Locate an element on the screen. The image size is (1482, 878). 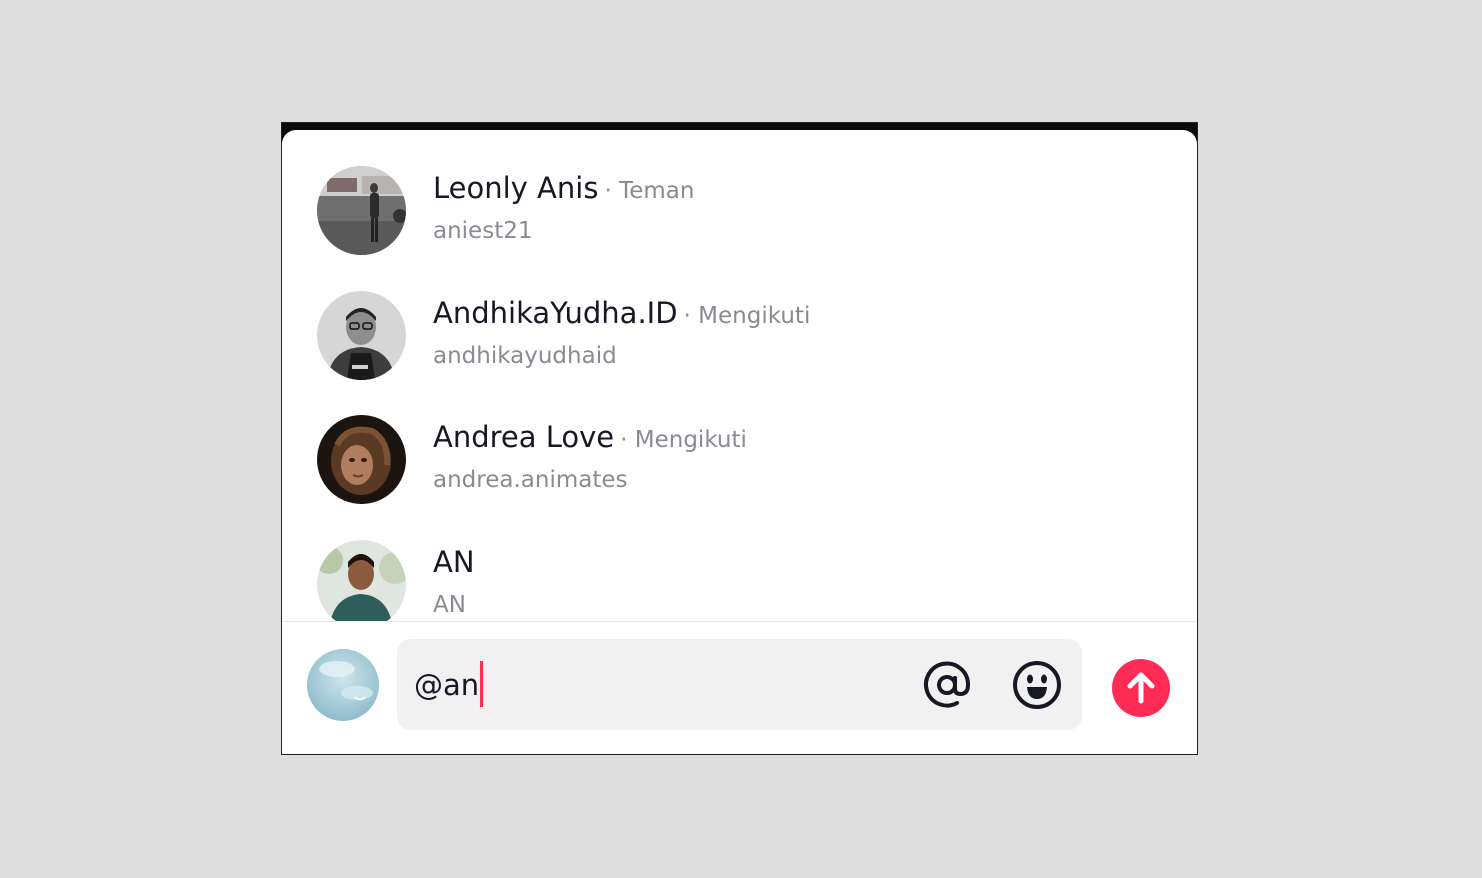
comment-composer: @an is located at coordinates (739, 688).